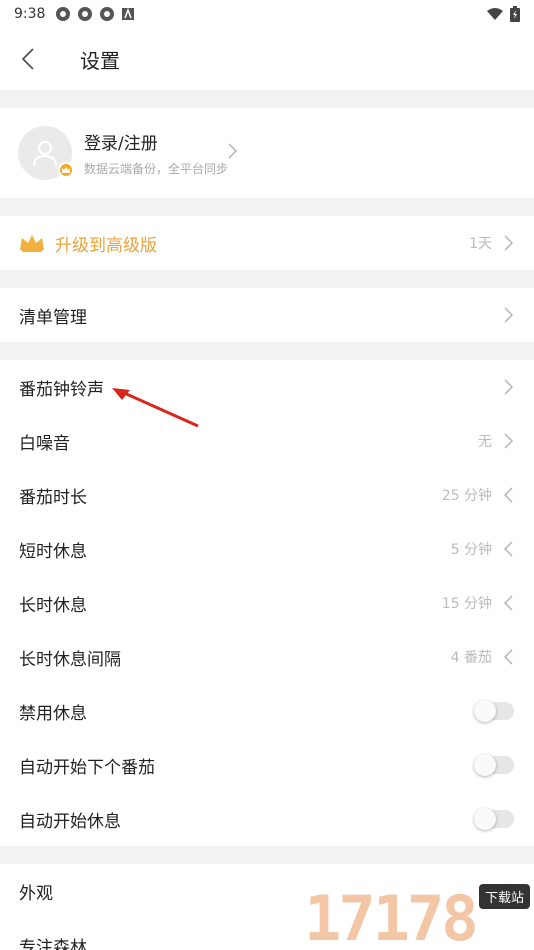 The image size is (534, 950). Describe the element at coordinates (471, 658) in the screenshot. I see `setting-value: 4 番茄` at that location.